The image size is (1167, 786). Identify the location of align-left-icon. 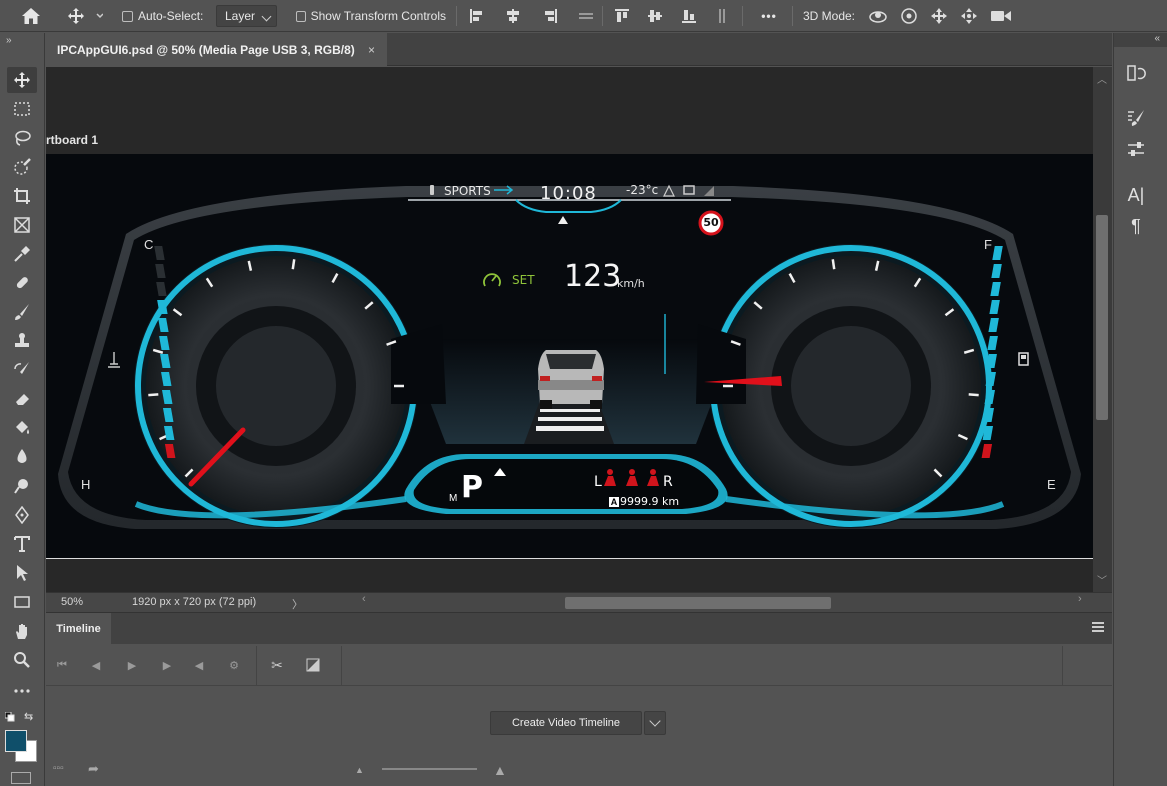
(477, 16).